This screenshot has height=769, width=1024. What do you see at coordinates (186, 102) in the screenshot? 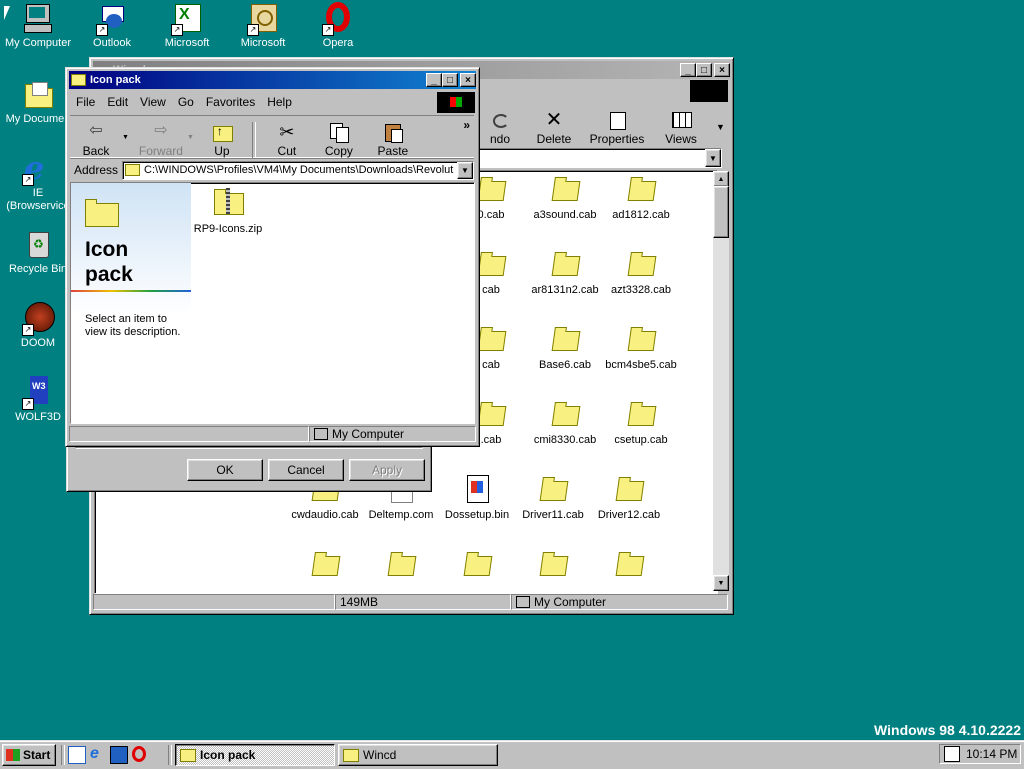
I see `menu-go: Go` at bounding box center [186, 102].